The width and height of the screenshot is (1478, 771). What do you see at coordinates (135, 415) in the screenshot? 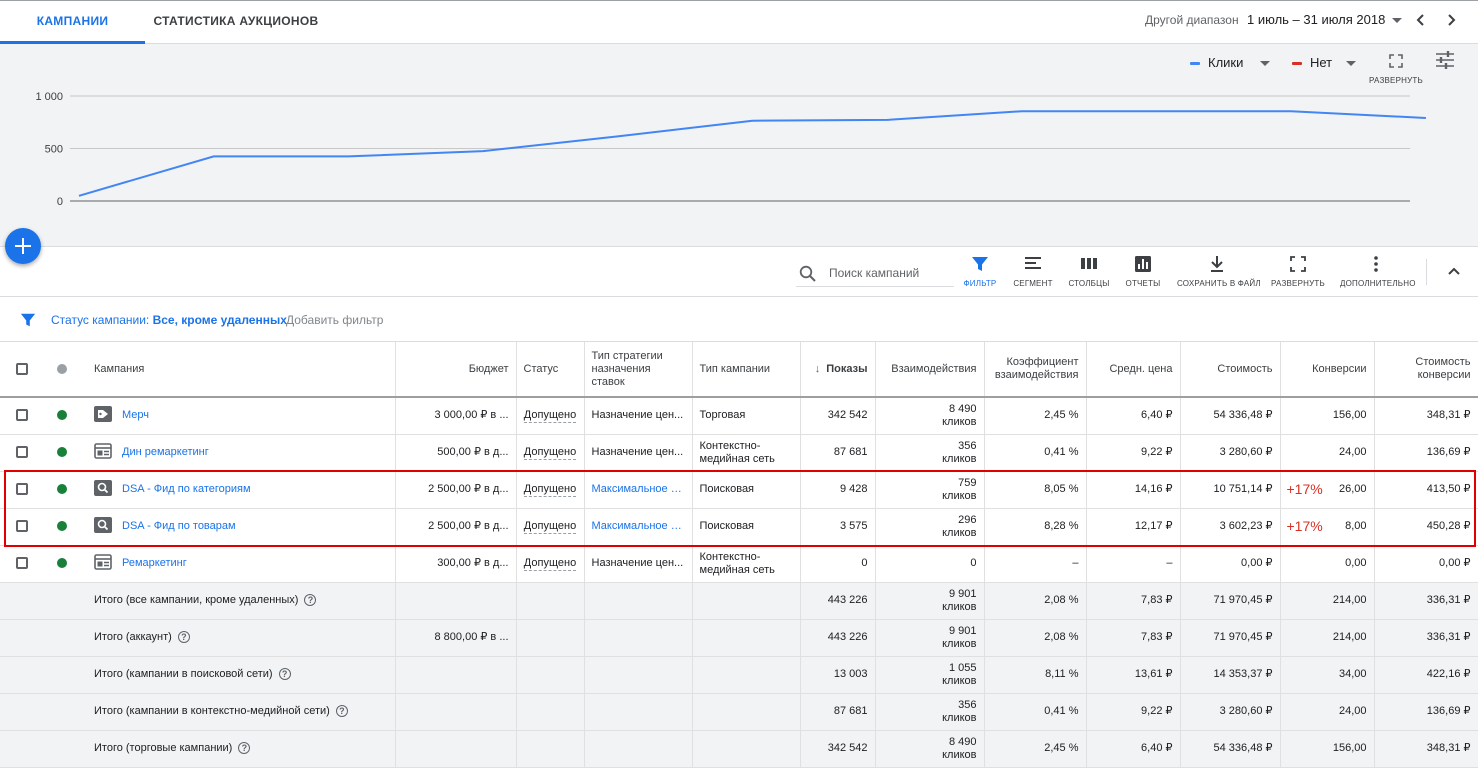
I see `campaign-name-link: Мерч` at bounding box center [135, 415].